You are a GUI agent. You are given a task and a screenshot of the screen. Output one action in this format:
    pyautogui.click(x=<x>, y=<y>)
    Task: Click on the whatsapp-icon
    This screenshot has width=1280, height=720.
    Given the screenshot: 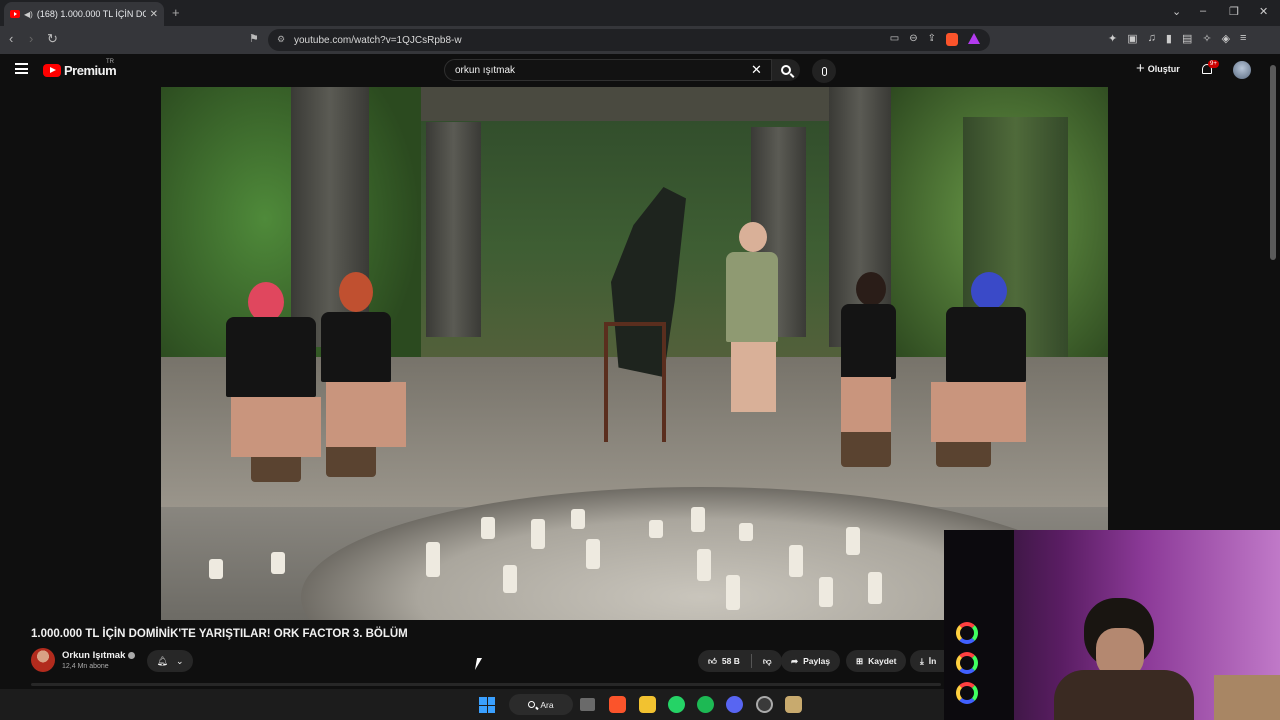 What is the action you would take?
    pyautogui.click(x=676, y=704)
    